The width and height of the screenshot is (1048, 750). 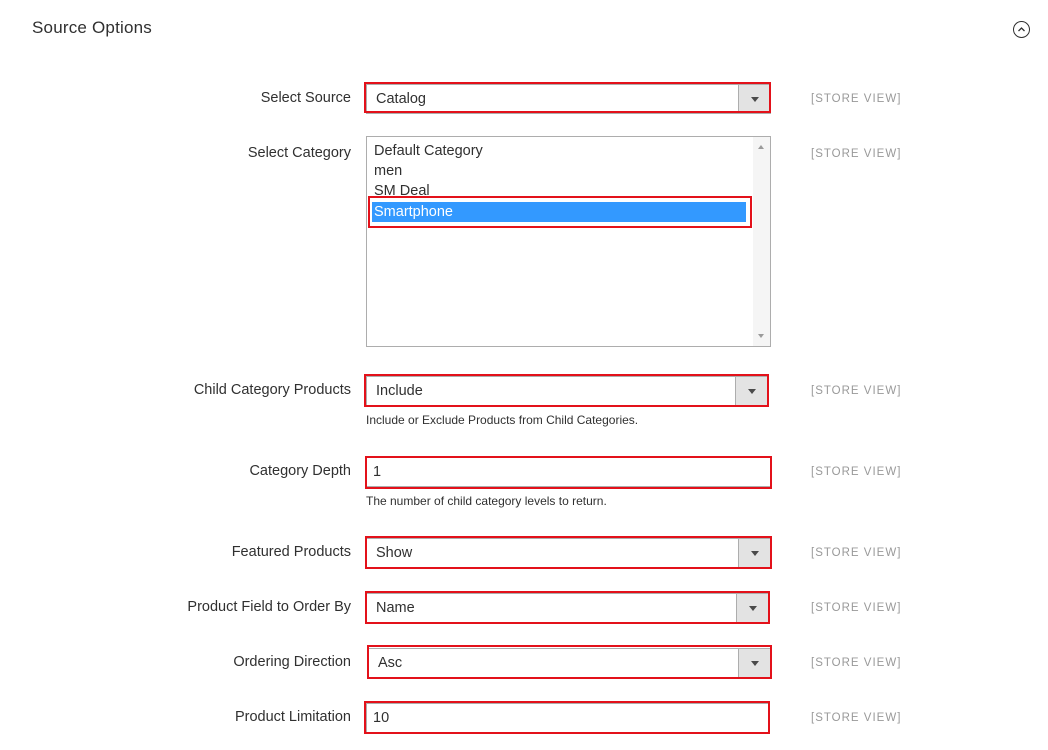 What do you see at coordinates (299, 153) in the screenshot?
I see `select-category-label: Select Category` at bounding box center [299, 153].